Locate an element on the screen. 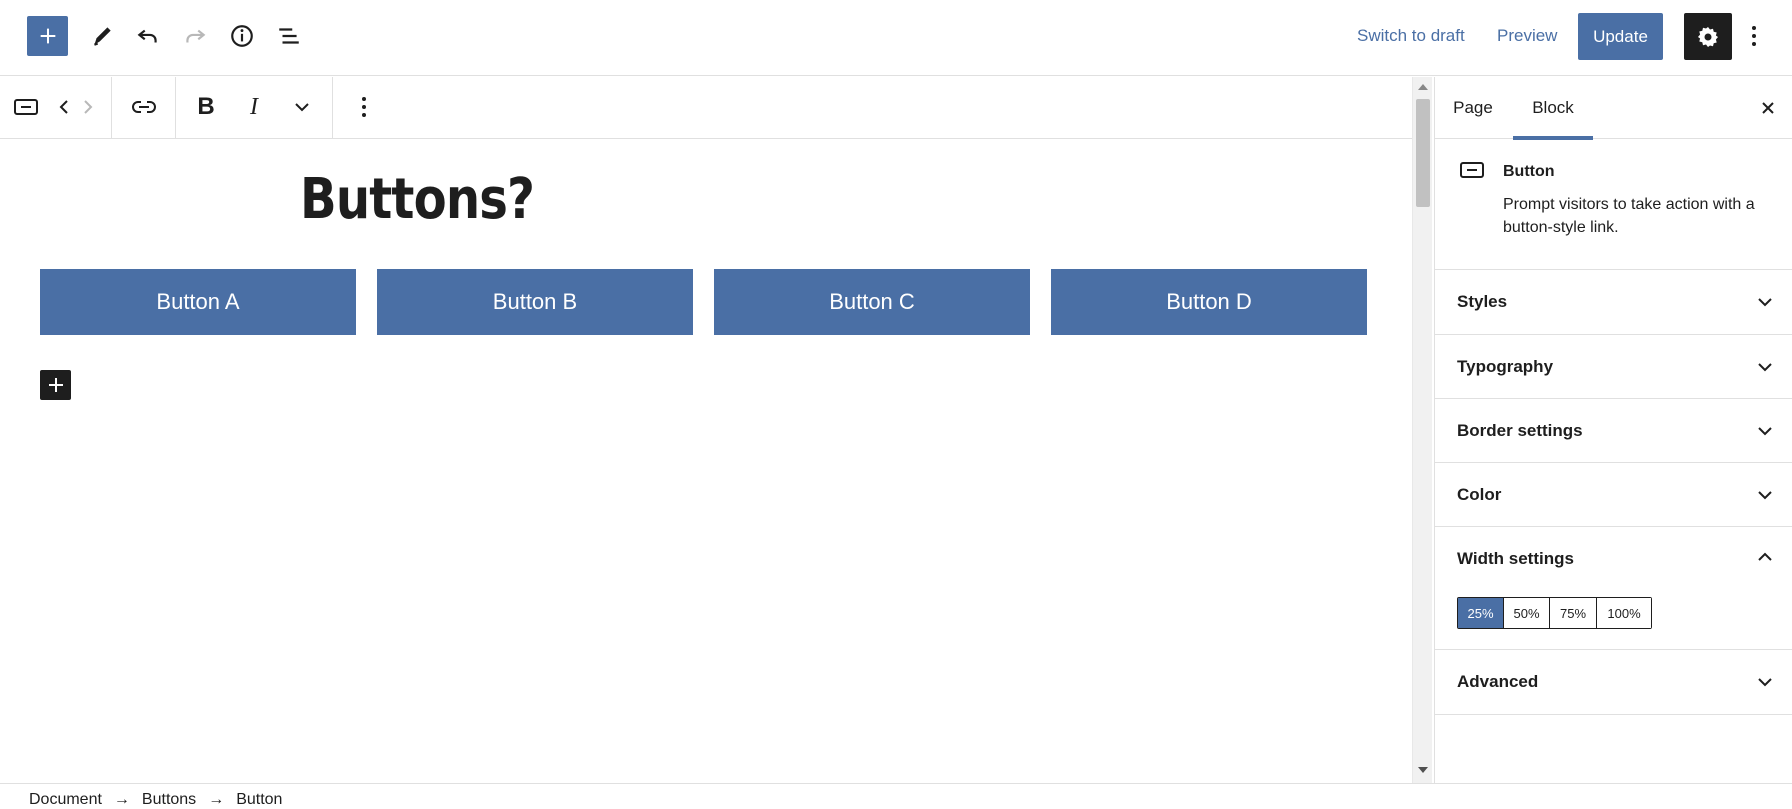  block-switcher-group is located at coordinates (56, 107).